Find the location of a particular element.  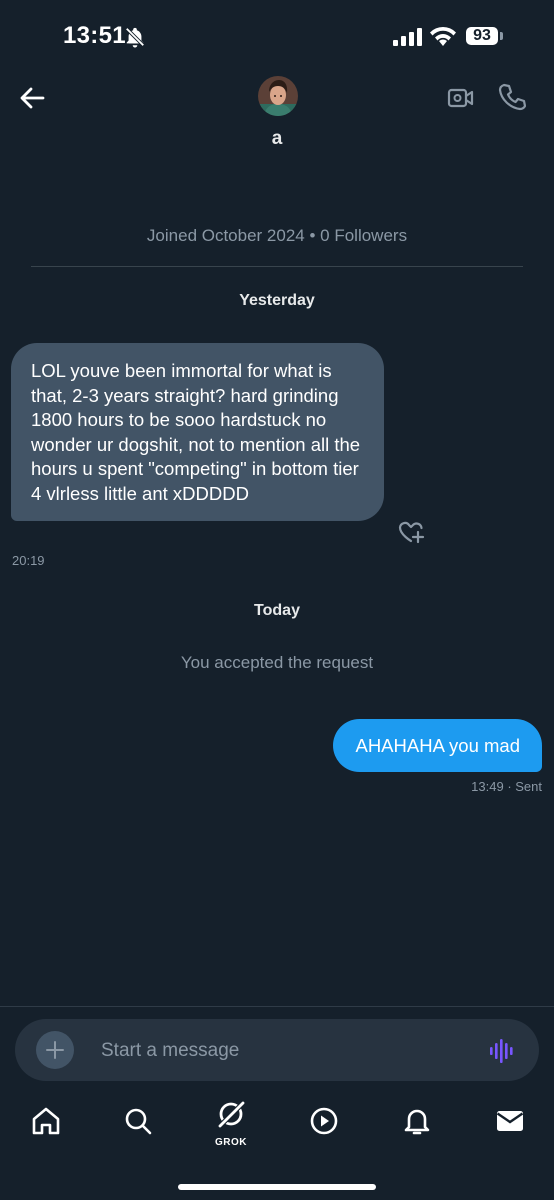

back-arrow-icon is located at coordinates (32, 98).